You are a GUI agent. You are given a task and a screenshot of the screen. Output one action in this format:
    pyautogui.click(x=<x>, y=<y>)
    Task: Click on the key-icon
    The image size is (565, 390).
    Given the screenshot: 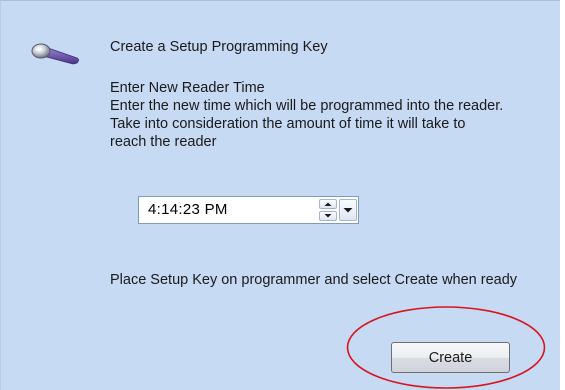 What is the action you would take?
    pyautogui.click(x=55, y=54)
    